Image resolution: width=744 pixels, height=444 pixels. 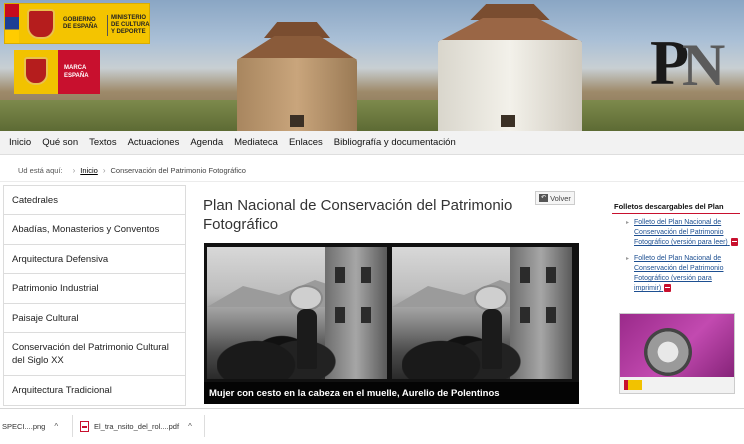 What do you see at coordinates (80, 23) in the screenshot?
I see `gov-logo-text: GOBIERNO DE ESPAÑA` at bounding box center [80, 23].